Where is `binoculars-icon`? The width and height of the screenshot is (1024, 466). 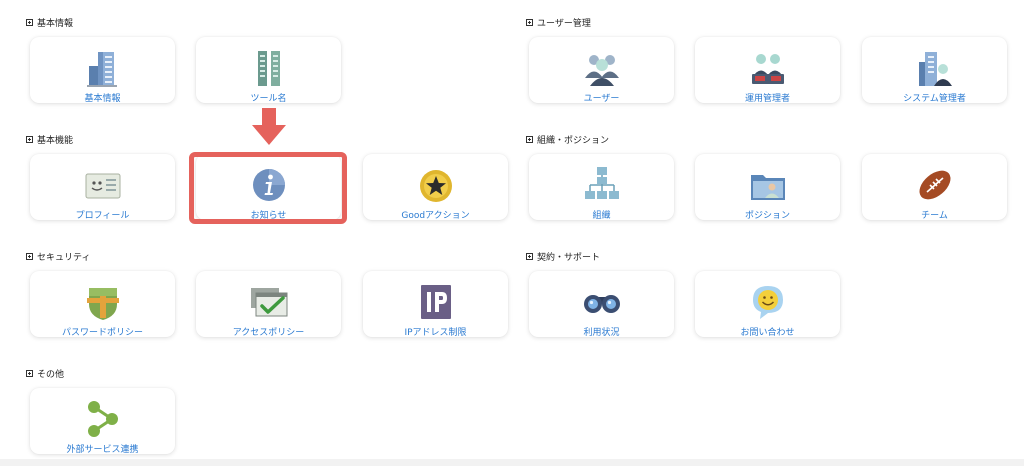 binoculars-icon is located at coordinates (602, 302).